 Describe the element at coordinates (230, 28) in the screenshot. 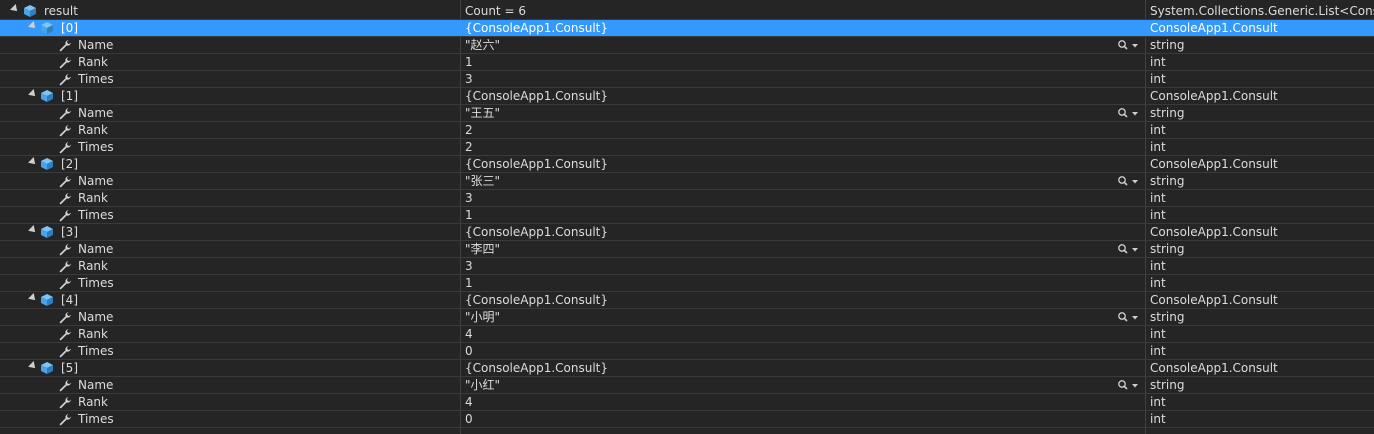

I see `name-cell: [0]` at that location.